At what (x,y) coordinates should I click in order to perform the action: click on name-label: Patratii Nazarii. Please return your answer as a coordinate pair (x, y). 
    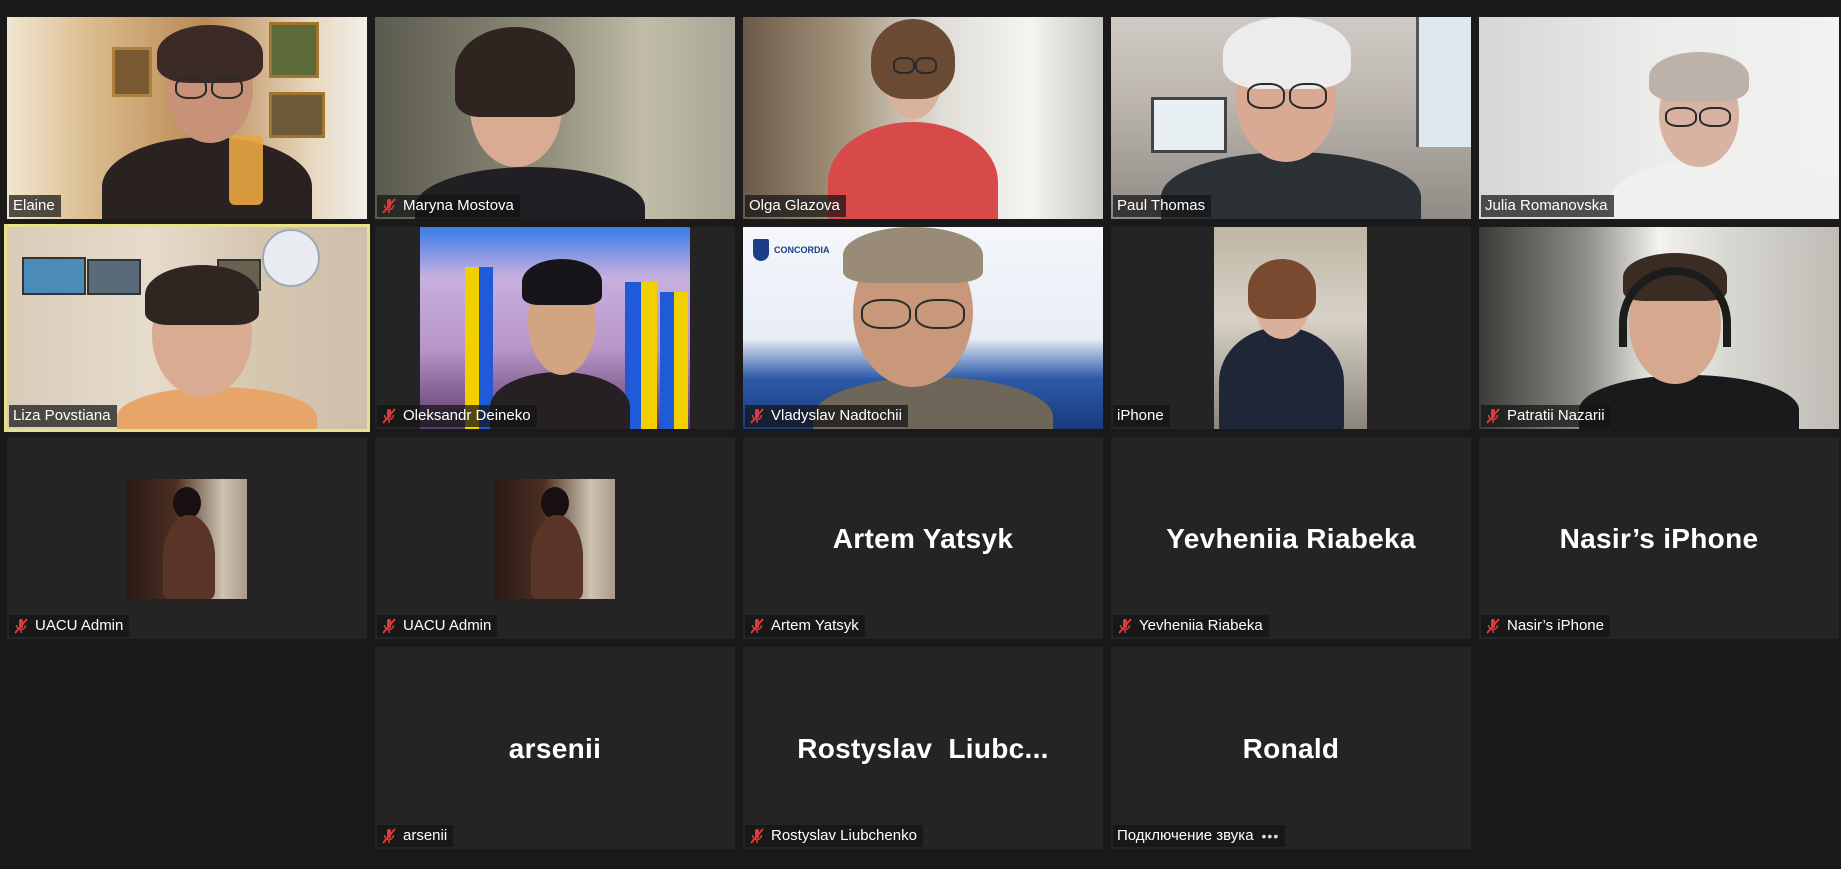
    Looking at the image, I should click on (1546, 416).